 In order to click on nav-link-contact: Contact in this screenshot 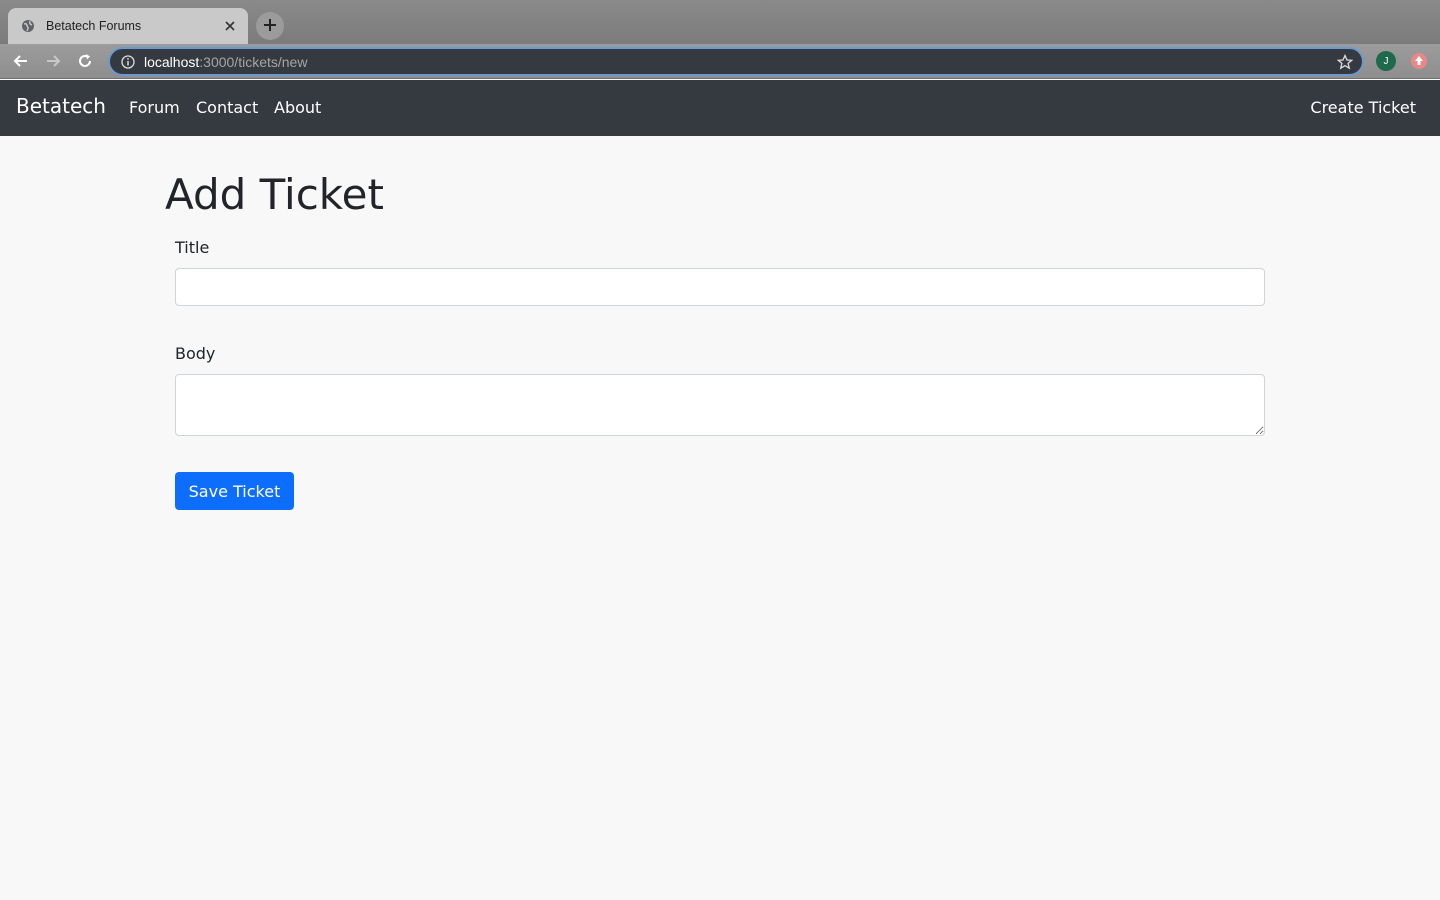, I will do `click(227, 107)`.